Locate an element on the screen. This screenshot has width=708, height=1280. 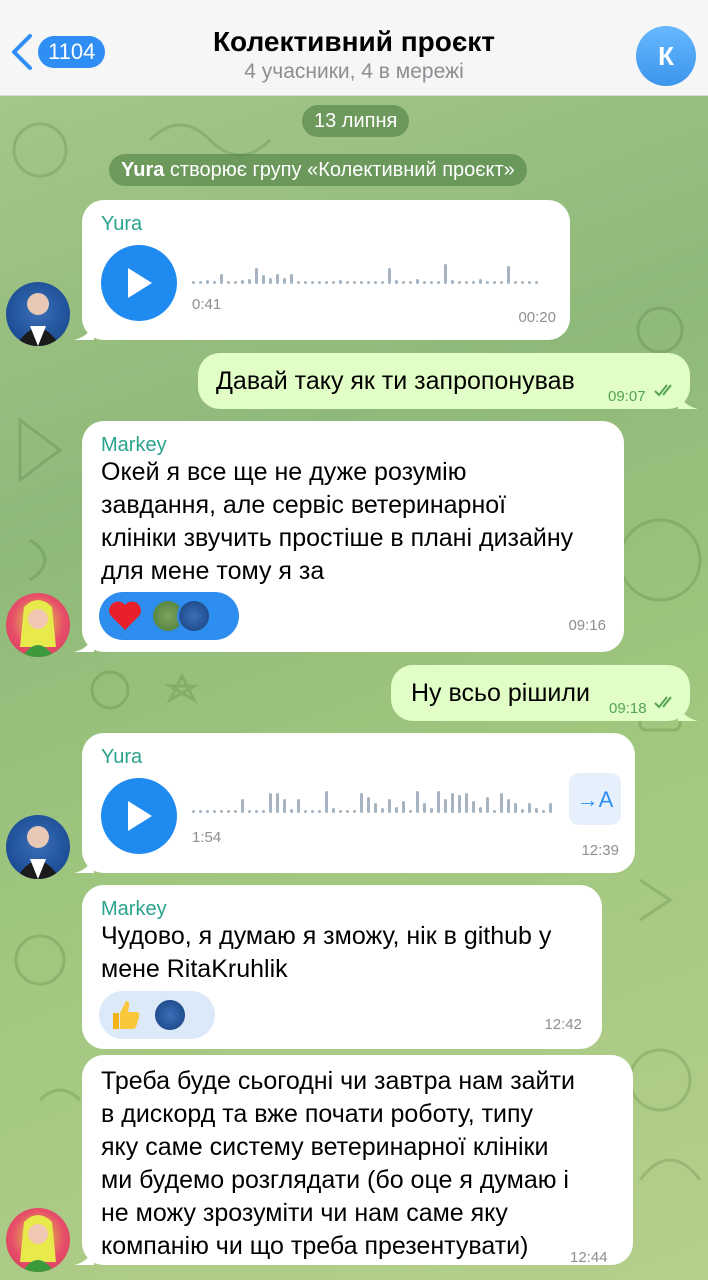
message-text: Ну всьо рішили is located at coordinates (500, 693).